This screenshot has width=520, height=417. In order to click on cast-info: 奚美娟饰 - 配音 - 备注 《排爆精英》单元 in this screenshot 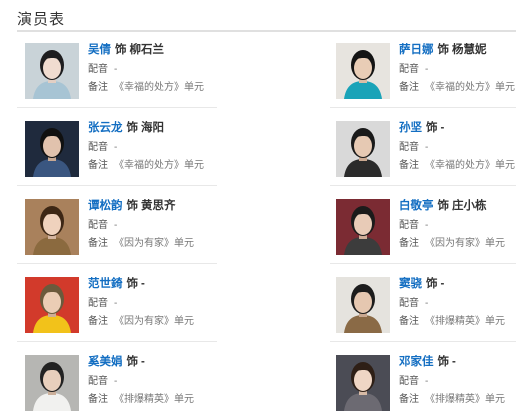, I will do `click(158, 381)`.